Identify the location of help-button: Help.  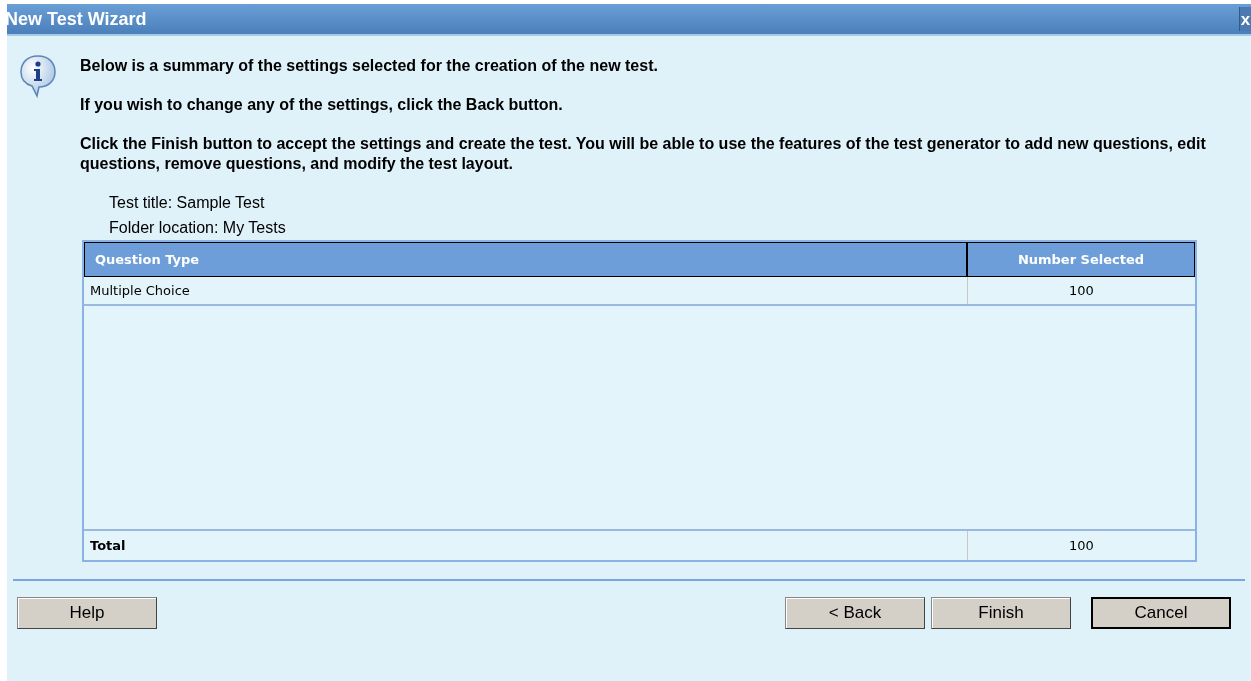
(87, 613).